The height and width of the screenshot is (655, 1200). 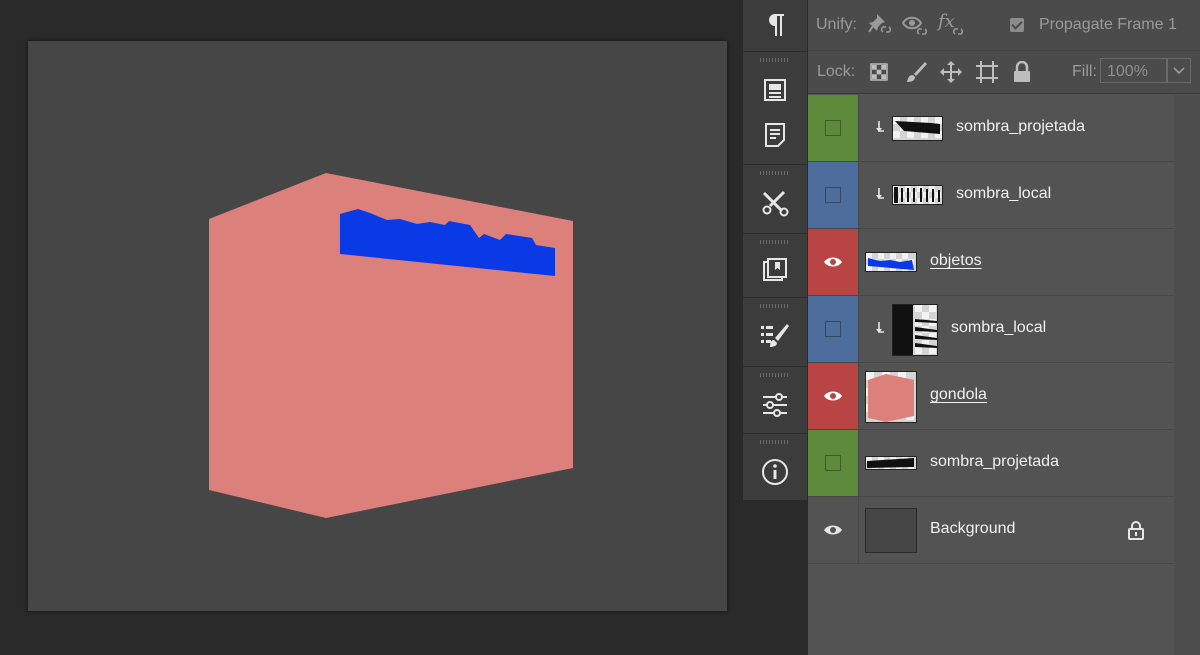 What do you see at coordinates (915, 330) in the screenshot?
I see `shadow-side-icon` at bounding box center [915, 330].